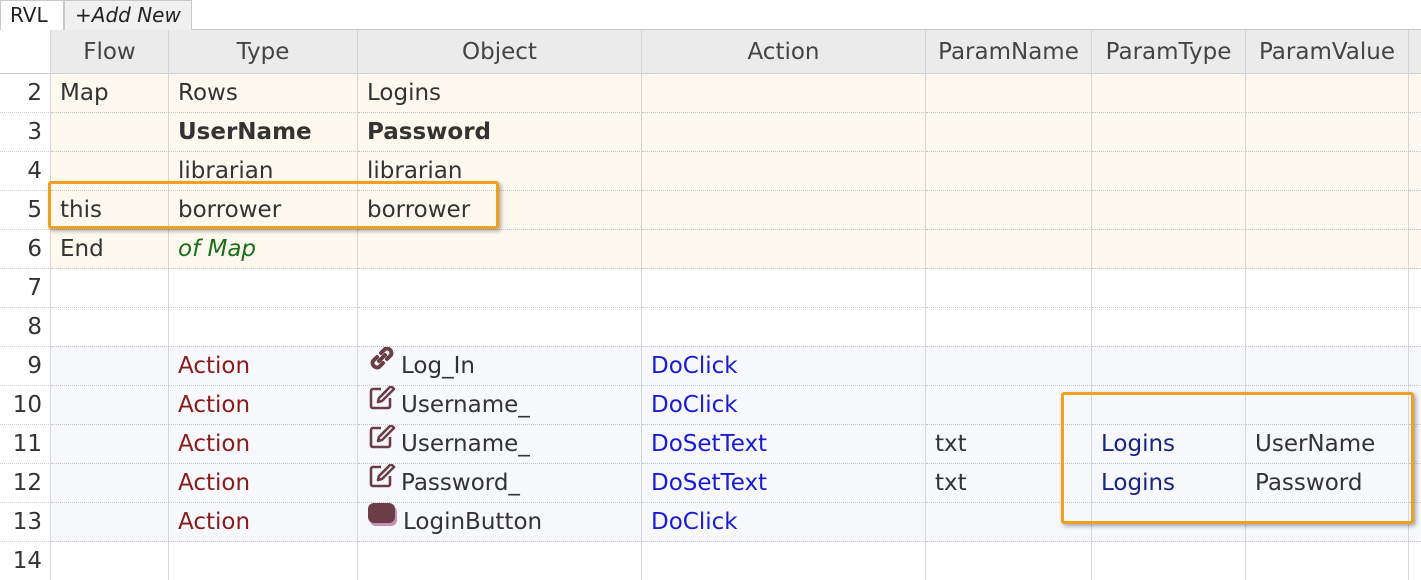 The image size is (1421, 580). Describe the element at coordinates (25, 93) in the screenshot. I see `row-number: 2` at that location.